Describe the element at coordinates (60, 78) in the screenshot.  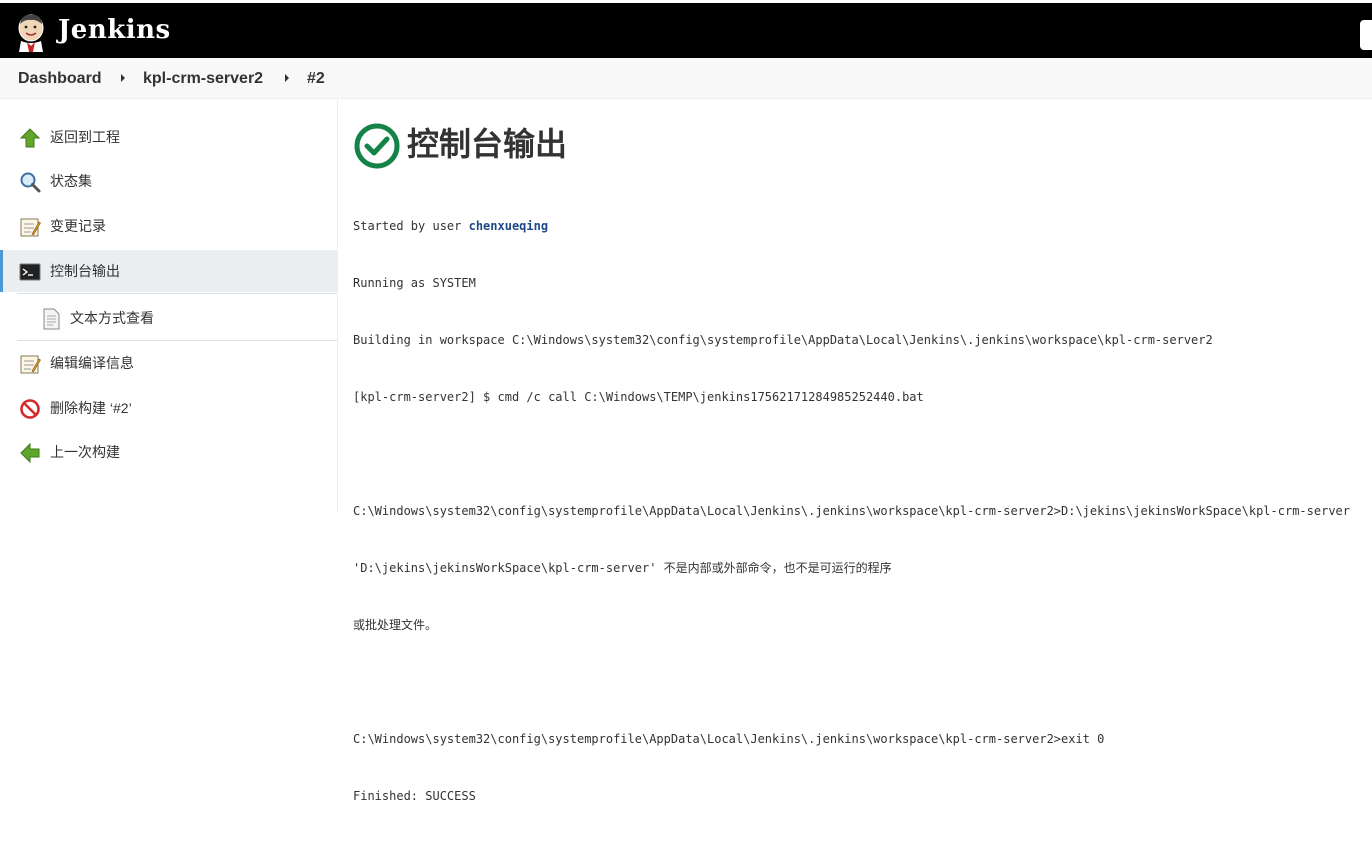
I see `breadcrumb-dashboard: Dashboard` at that location.